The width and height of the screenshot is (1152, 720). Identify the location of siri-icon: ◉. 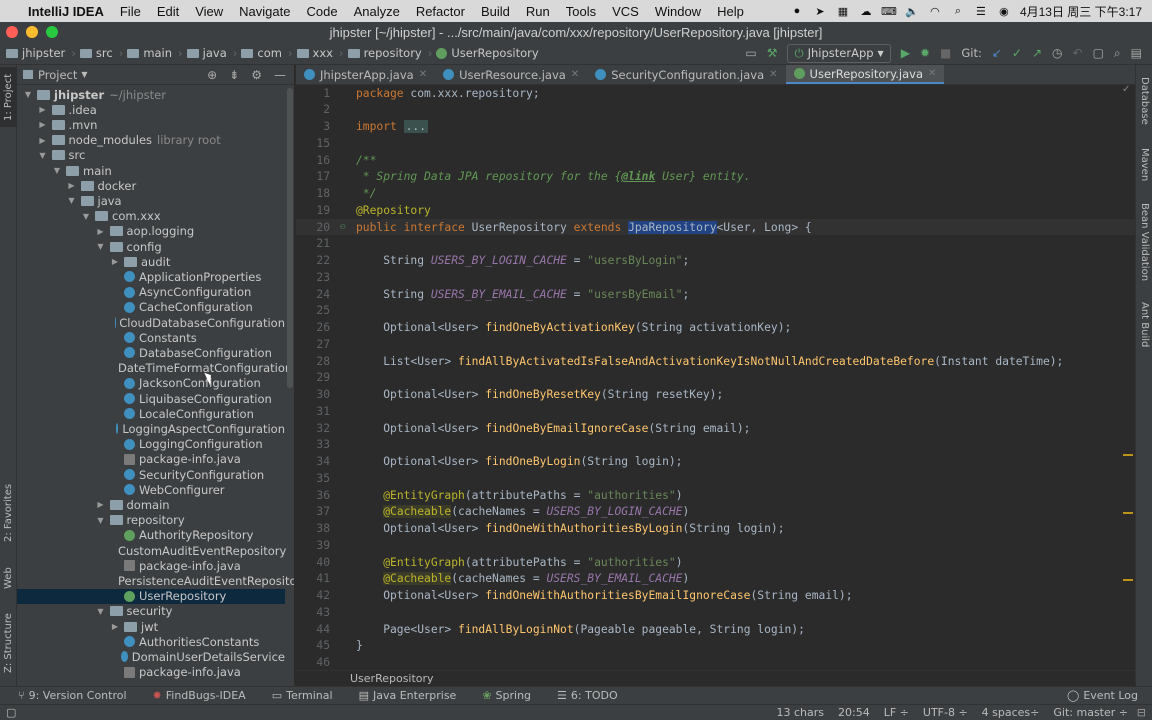
(1004, 11).